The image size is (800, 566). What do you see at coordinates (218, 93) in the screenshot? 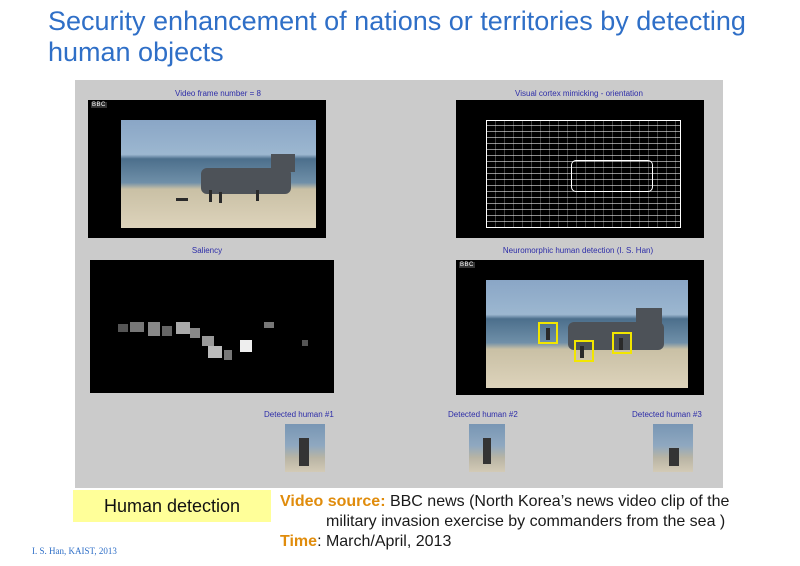
I see `frame-number-label: Video frame number = 8` at bounding box center [218, 93].